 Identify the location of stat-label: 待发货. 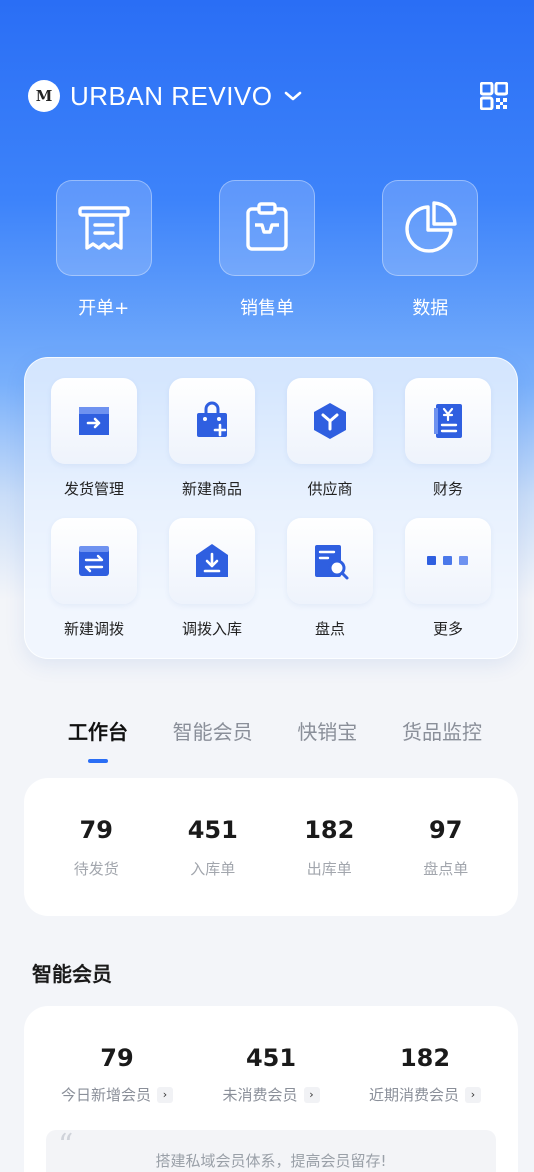
(96, 868).